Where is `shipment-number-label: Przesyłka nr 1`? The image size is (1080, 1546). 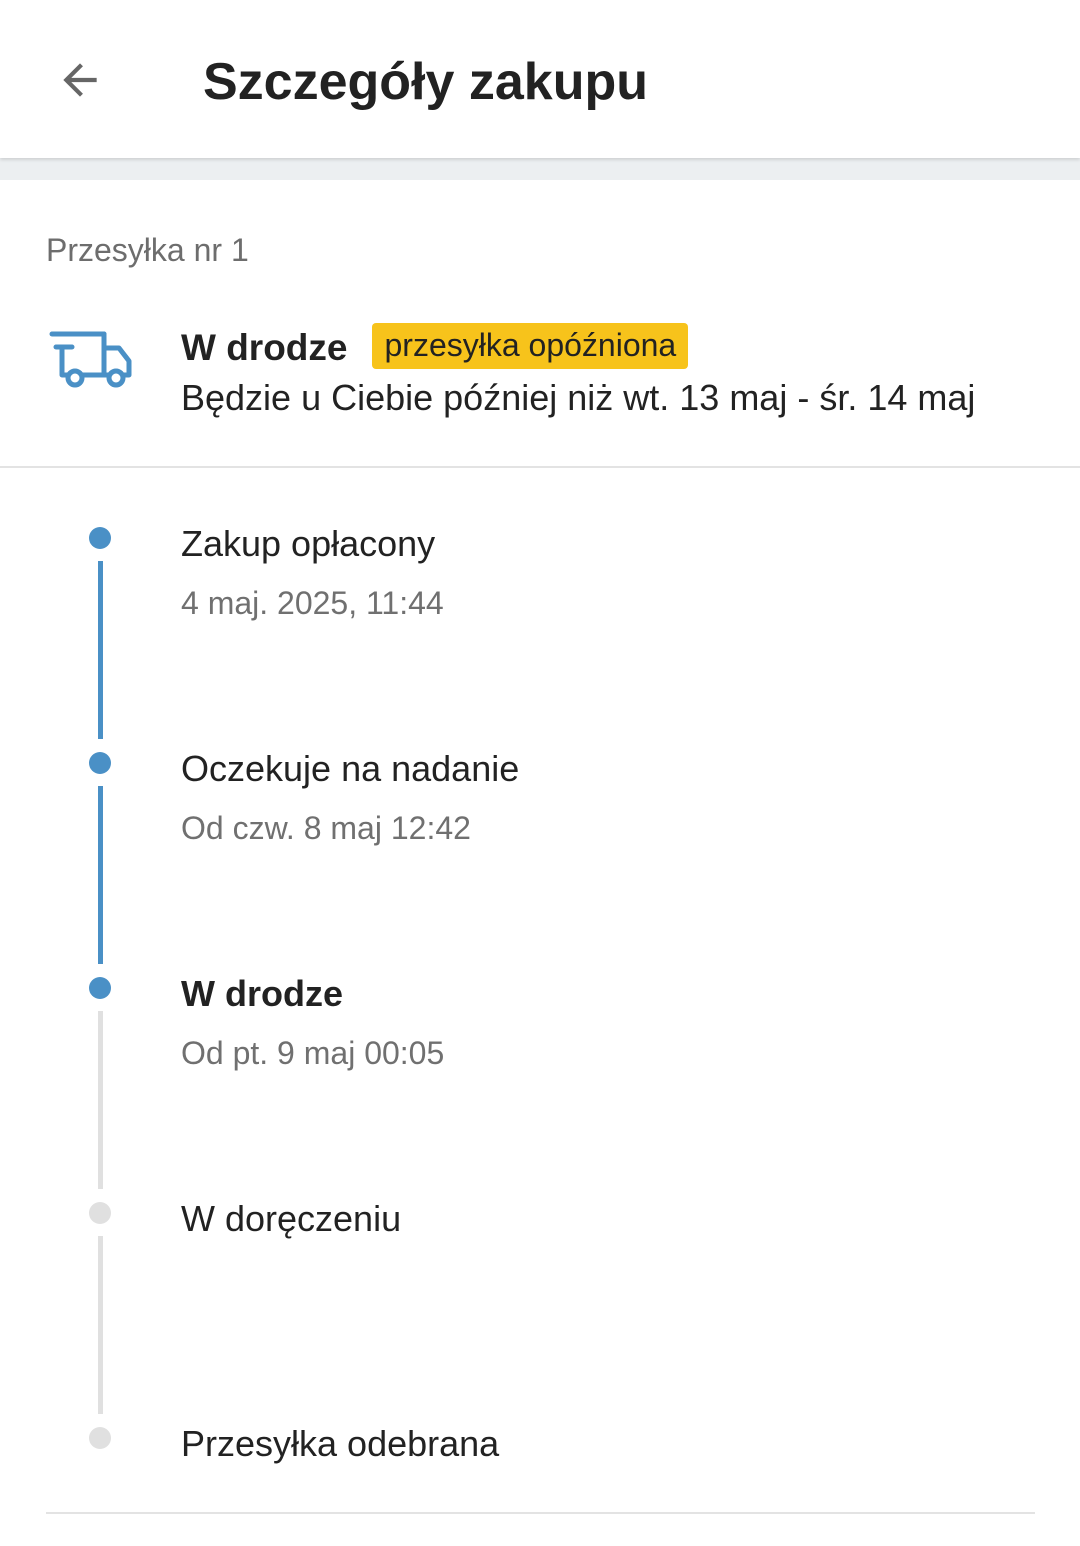 shipment-number-label: Przesyłka nr 1 is located at coordinates (147, 250).